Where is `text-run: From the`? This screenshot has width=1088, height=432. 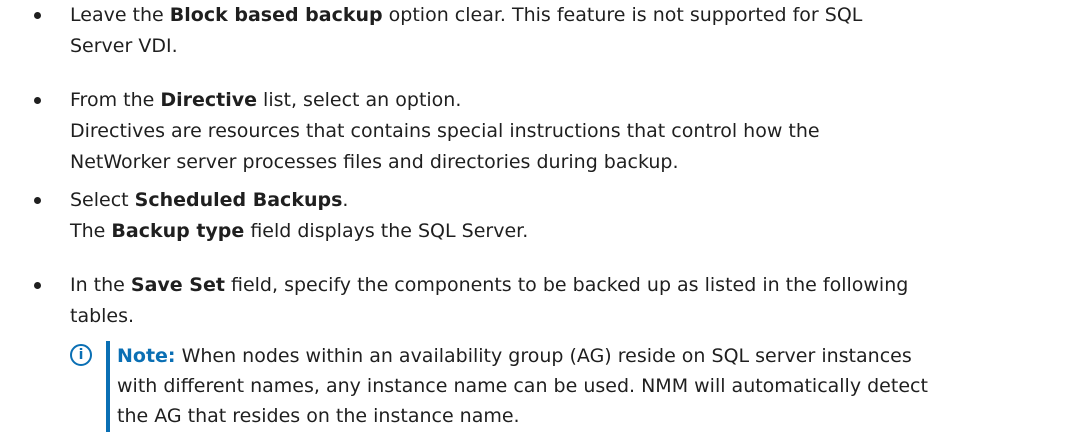 text-run: From the is located at coordinates (115, 100).